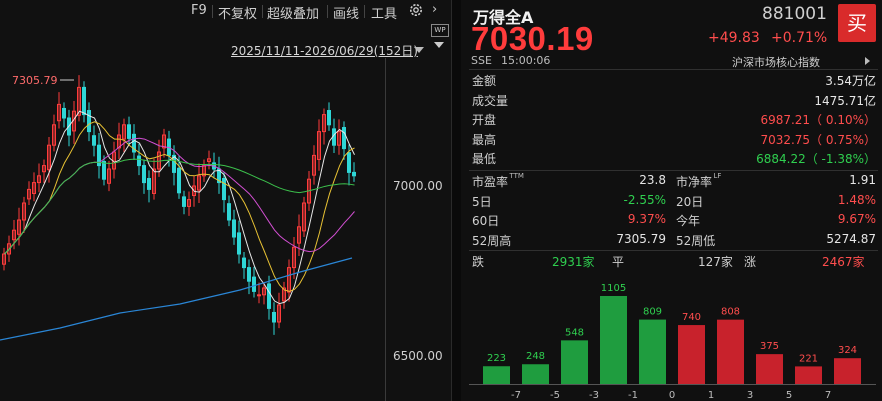 This screenshot has height=401, width=882. I want to click on core-index-link: 沪深市场核心指数, so click(776, 62).